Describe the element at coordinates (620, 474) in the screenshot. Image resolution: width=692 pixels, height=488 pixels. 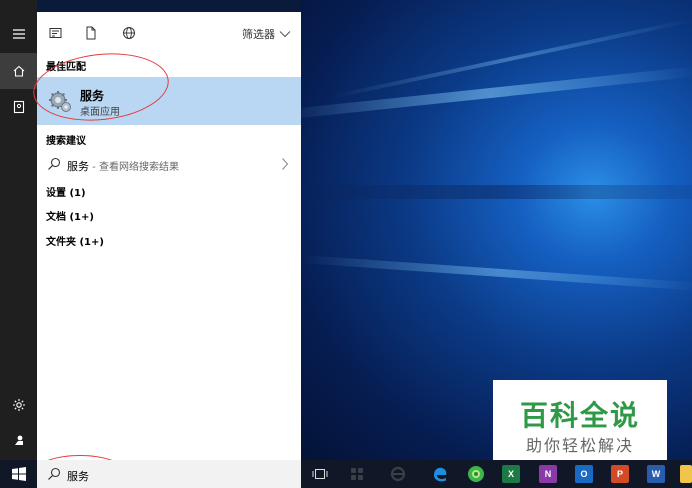
I see `powerpoint-icon: P` at that location.